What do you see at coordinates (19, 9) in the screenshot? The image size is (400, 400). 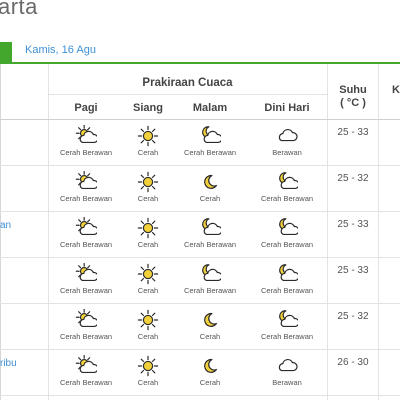 I see `page-title: arta` at bounding box center [19, 9].